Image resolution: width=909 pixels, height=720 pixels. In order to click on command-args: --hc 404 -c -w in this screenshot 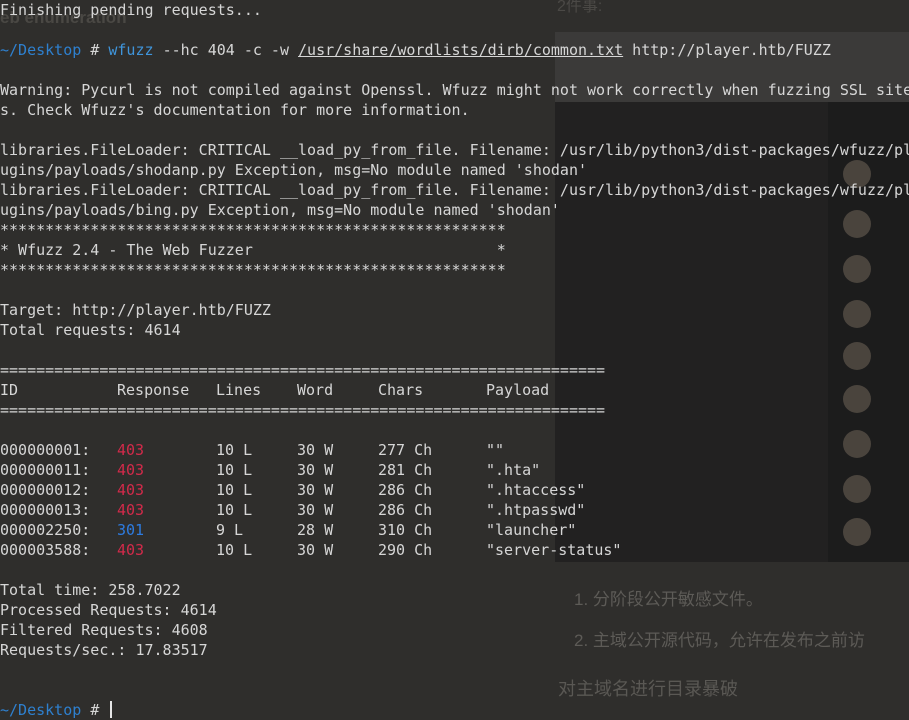, I will do `click(225, 50)`.